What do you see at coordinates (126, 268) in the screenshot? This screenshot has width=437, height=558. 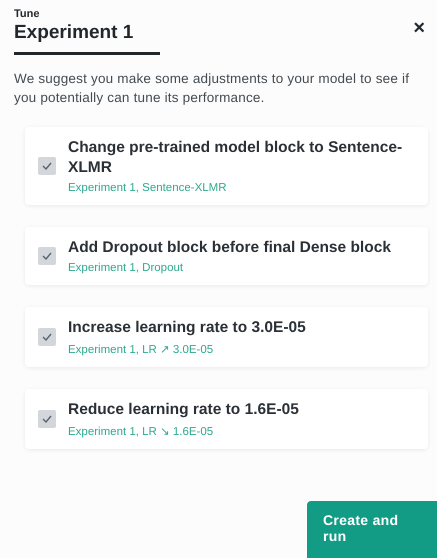 I see `suggestion-detail: Experiment 1, Dropout` at bounding box center [126, 268].